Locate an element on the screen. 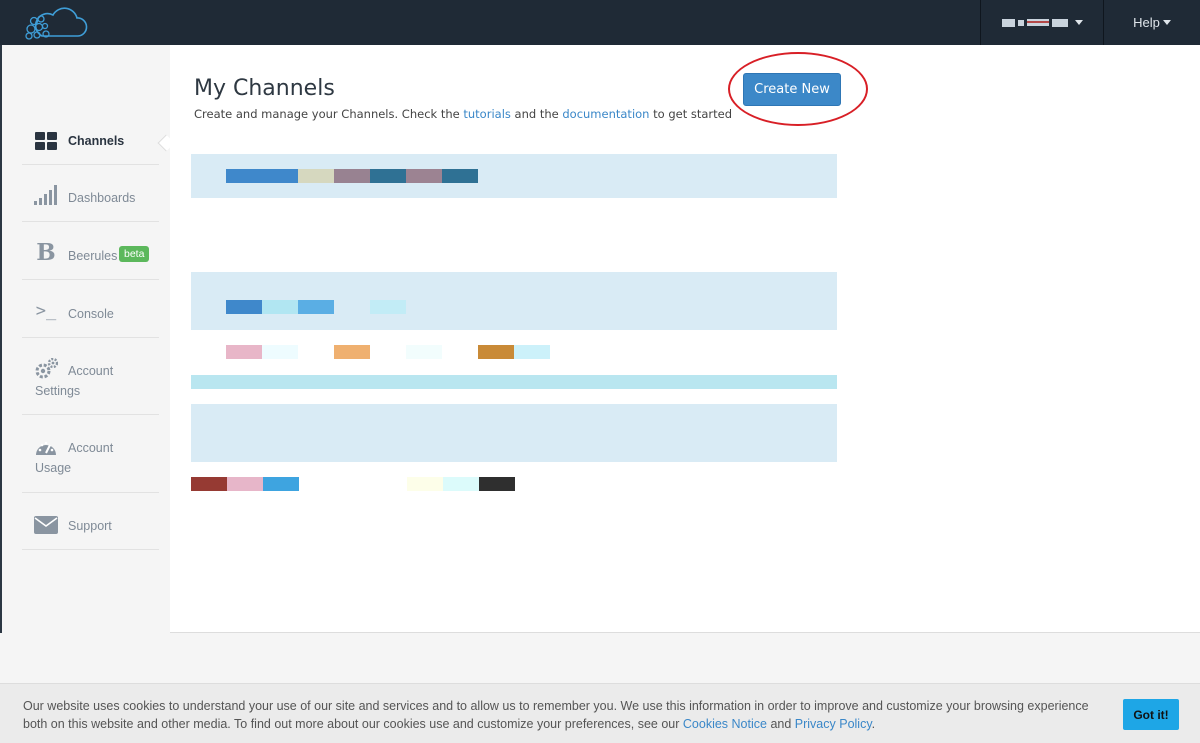 Image resolution: width=1200 pixels, height=743 pixels. table-row-cells is located at coordinates (316, 307).